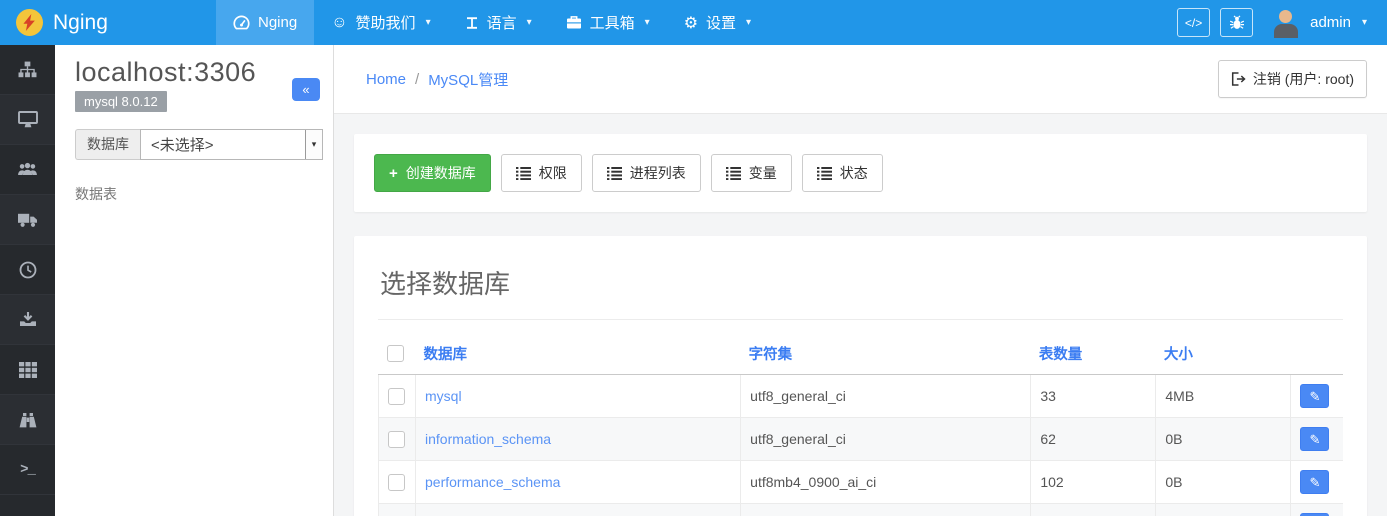  I want to click on privileges-button: 权限, so click(541, 173).